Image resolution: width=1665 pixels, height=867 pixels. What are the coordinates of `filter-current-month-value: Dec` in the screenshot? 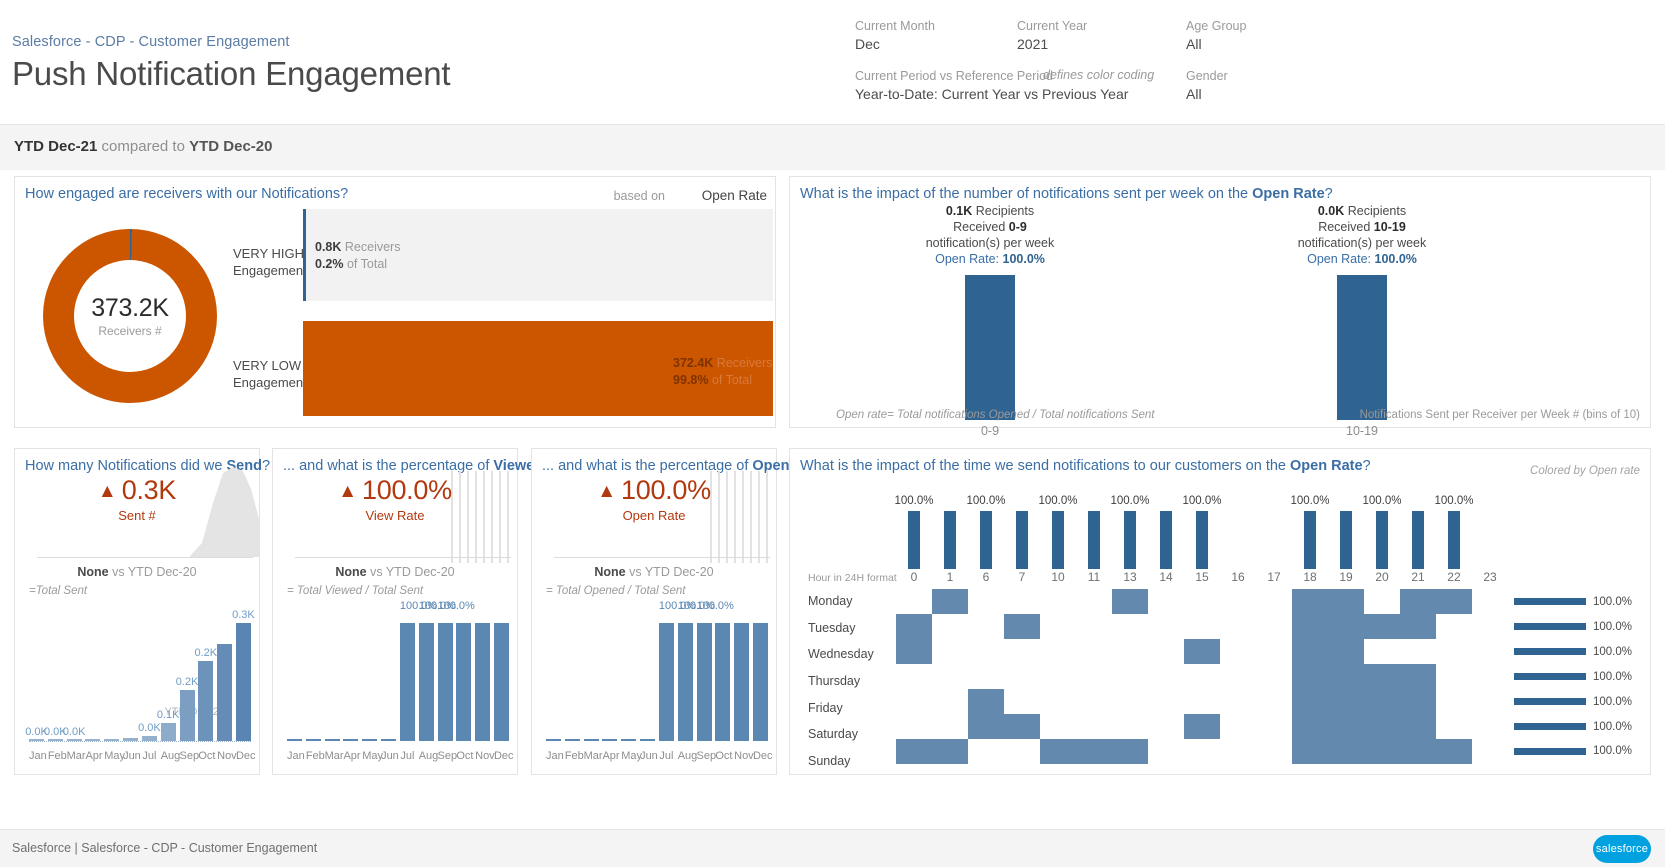 It's located at (895, 44).